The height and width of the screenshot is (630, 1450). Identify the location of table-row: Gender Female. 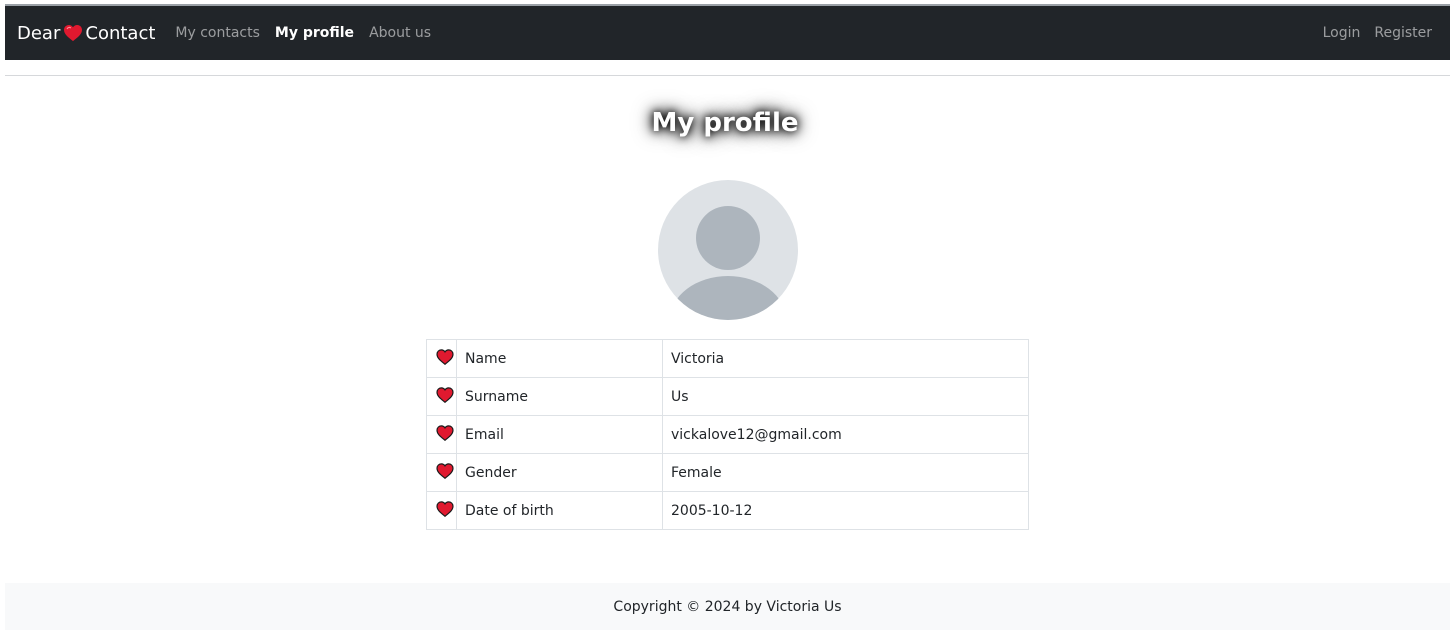
(727, 472).